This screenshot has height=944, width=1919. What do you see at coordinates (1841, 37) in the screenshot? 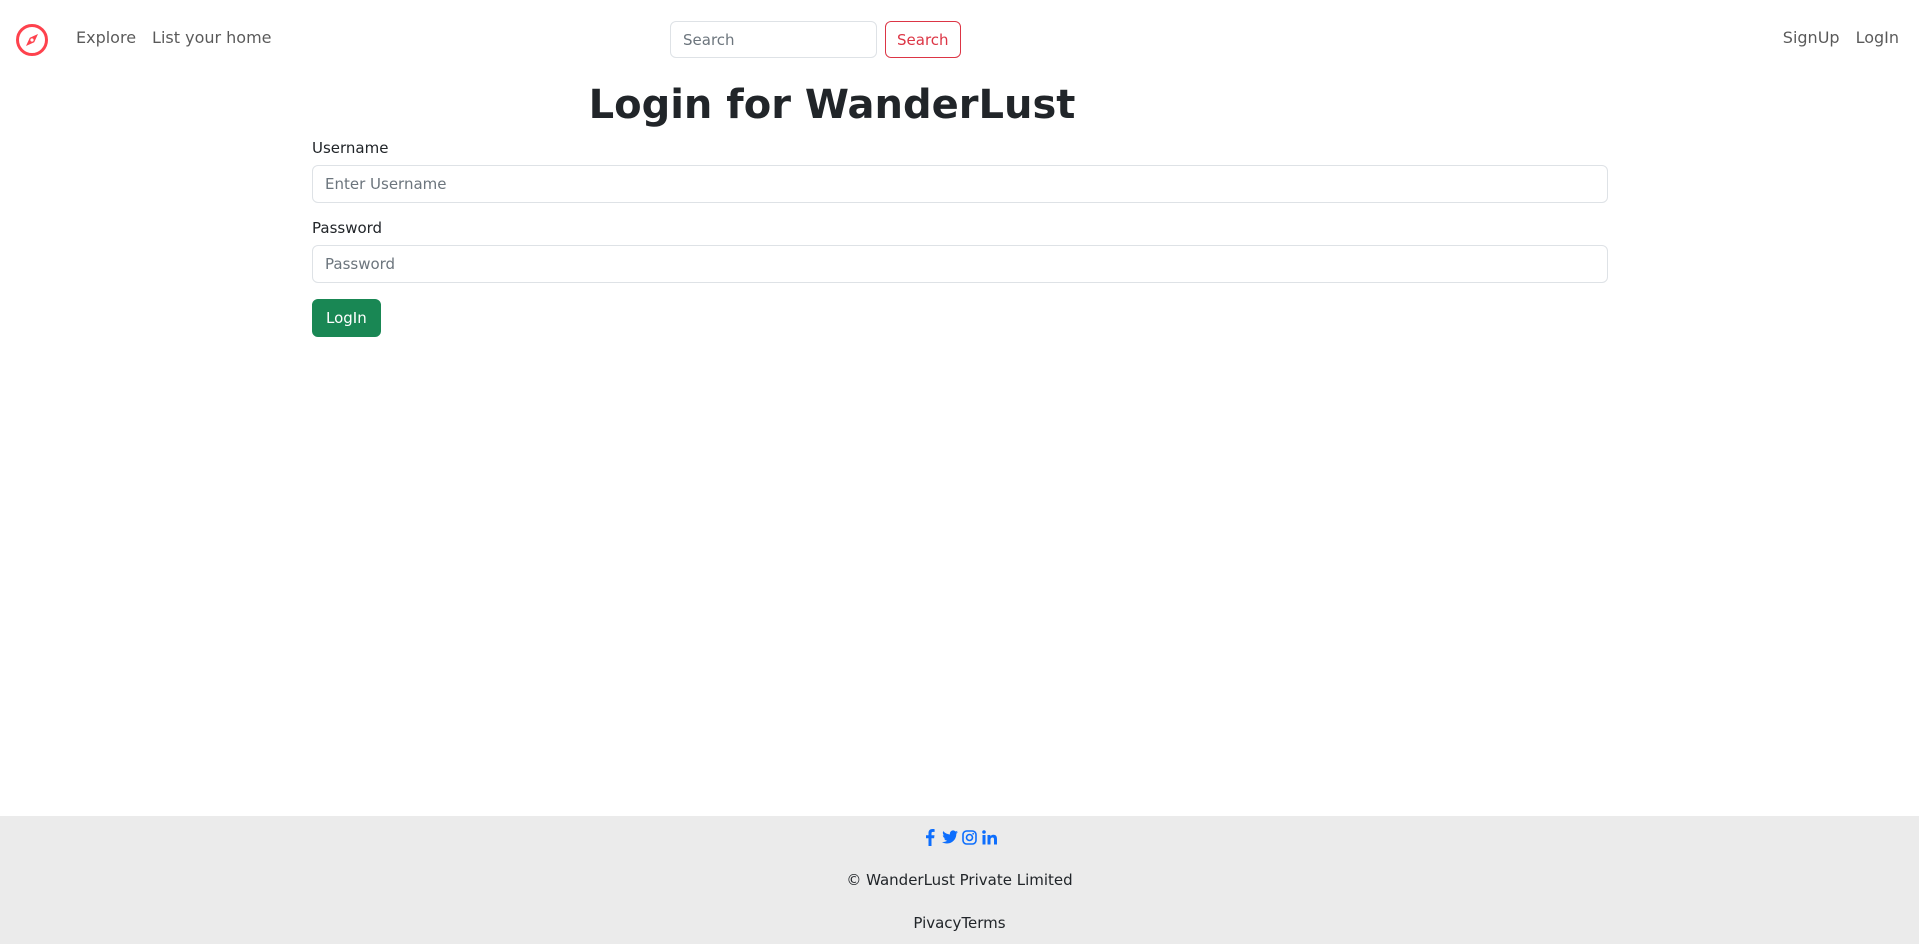
I see `nav-right-links: SignUp LogIn` at bounding box center [1841, 37].